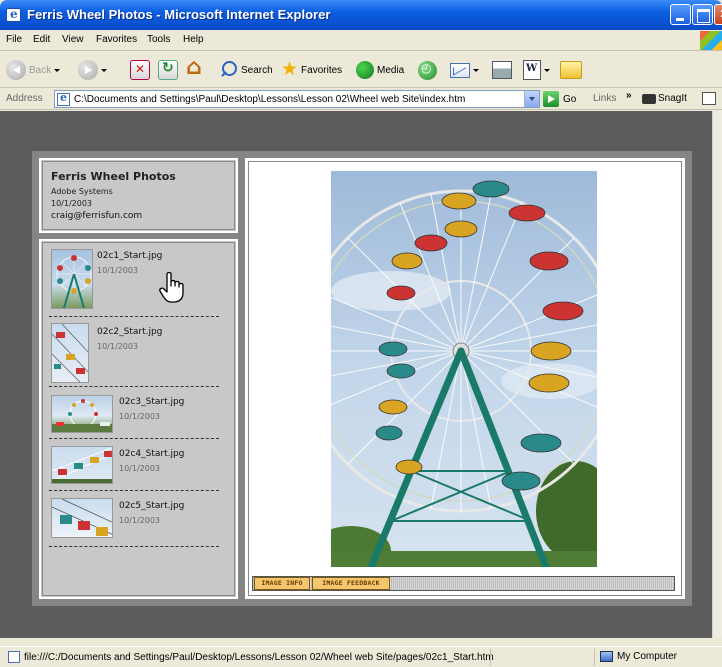 The height and width of the screenshot is (667, 722). I want to click on thumbnail-item: 02c4_Start.jpg 10/1/2003, so click(134, 465).